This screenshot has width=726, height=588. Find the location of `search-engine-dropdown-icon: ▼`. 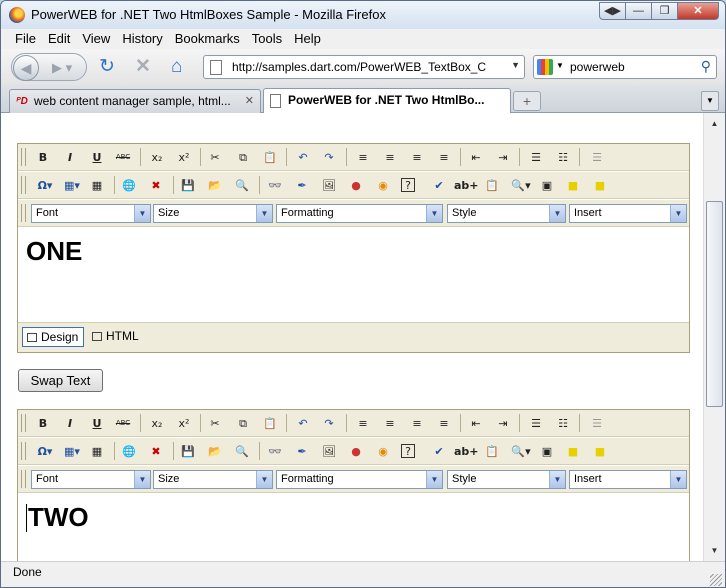

search-engine-dropdown-icon: ▼ is located at coordinates (560, 65).